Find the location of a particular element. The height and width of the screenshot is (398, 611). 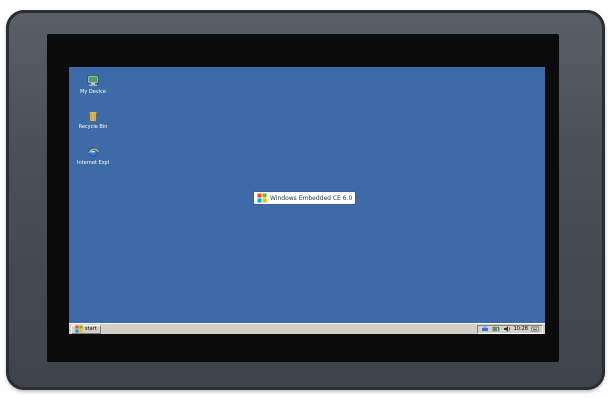

system-tray: 10:28 is located at coordinates (509, 329).